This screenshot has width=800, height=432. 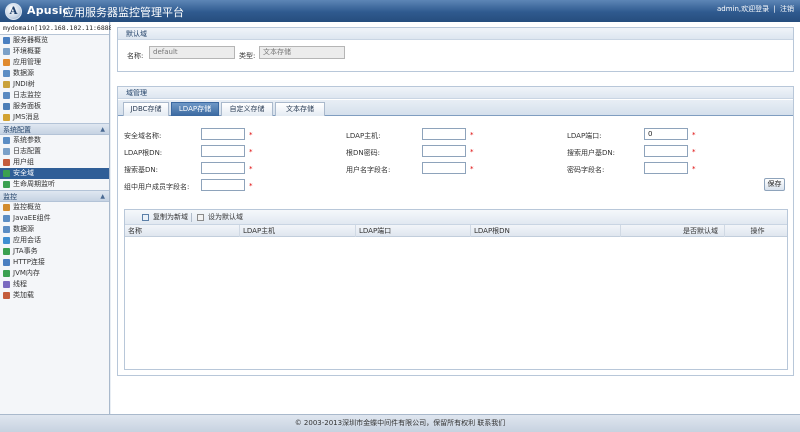 I want to click on type-value: 文本存储, so click(x=302, y=52).